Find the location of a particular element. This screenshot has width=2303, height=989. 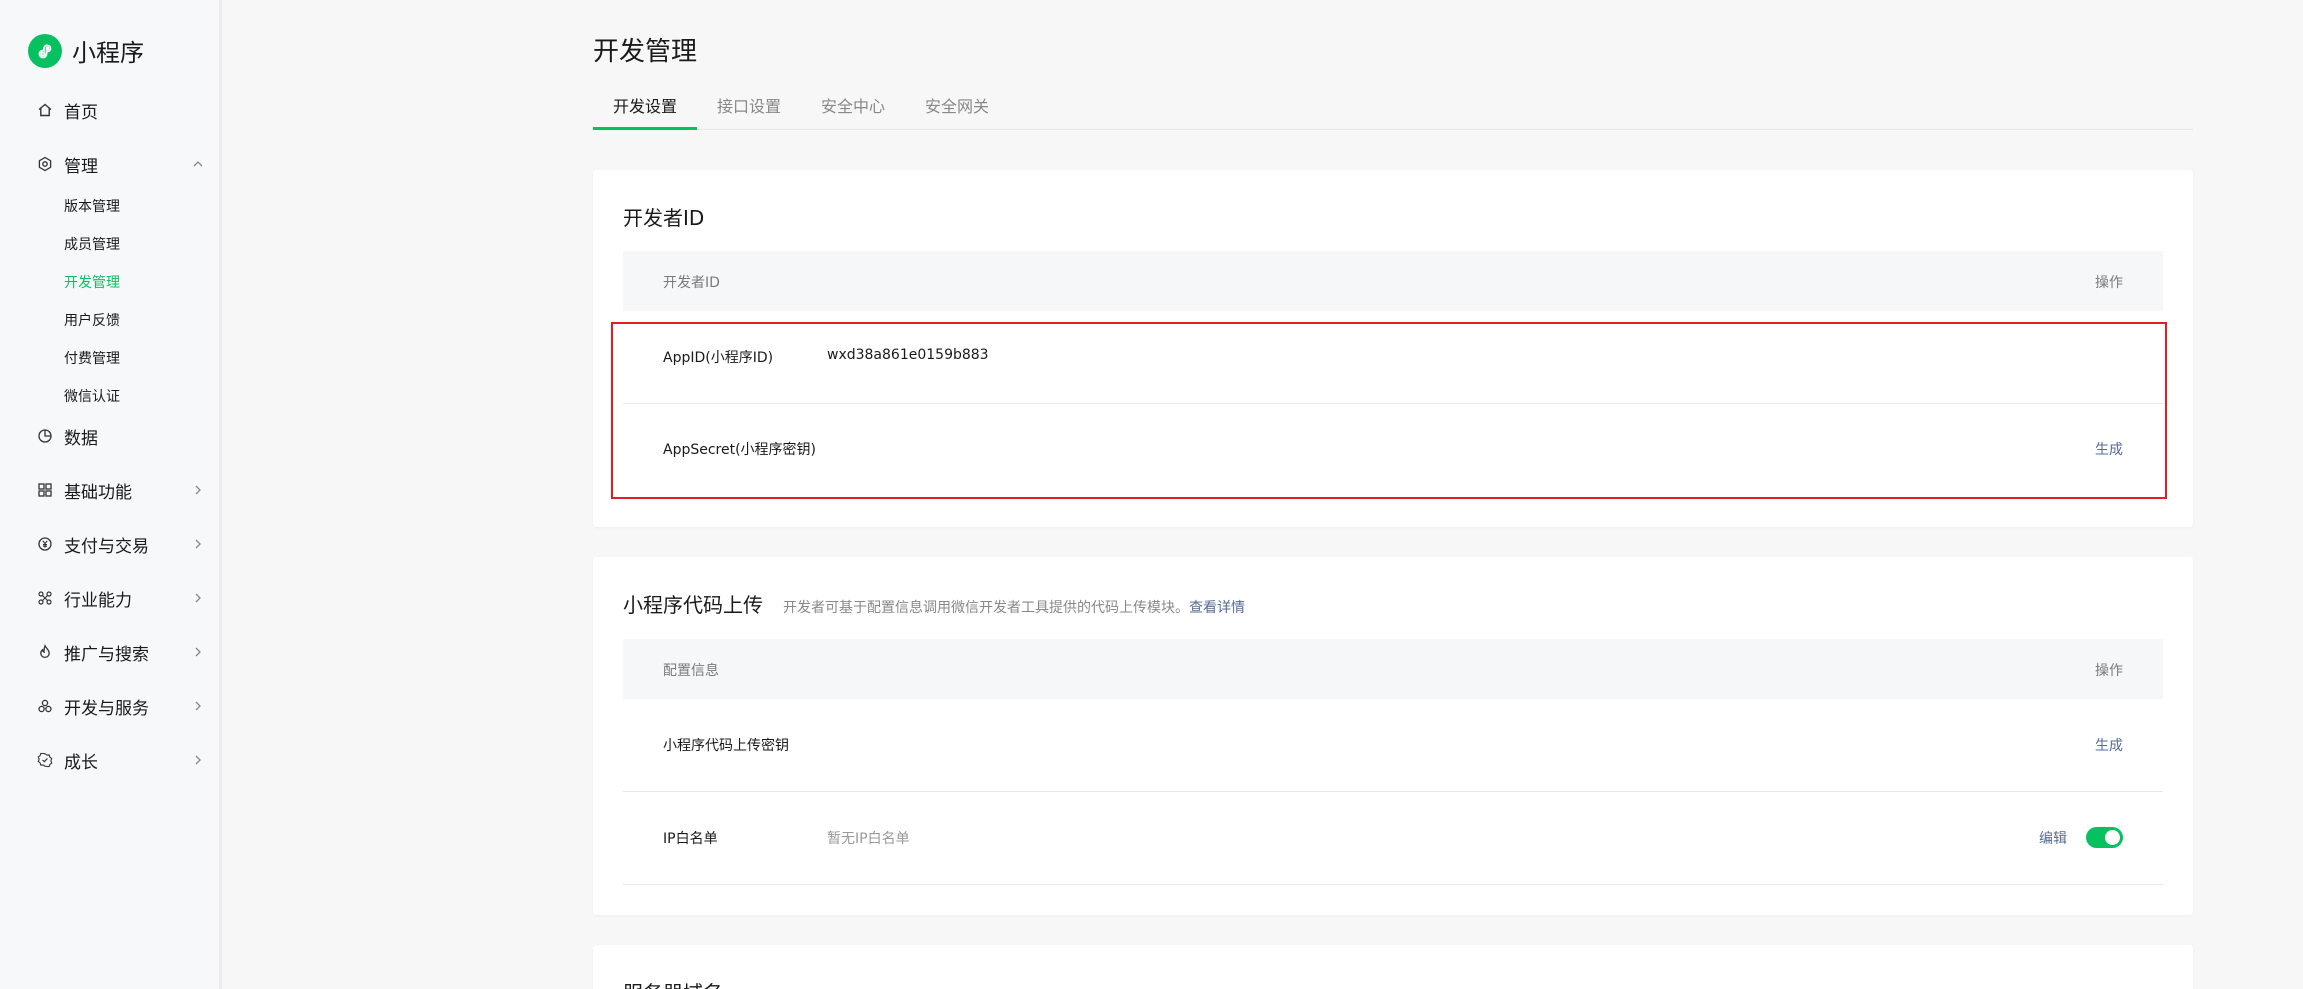

ip-whitelist-value: 暂无IP白名单 is located at coordinates (868, 839).